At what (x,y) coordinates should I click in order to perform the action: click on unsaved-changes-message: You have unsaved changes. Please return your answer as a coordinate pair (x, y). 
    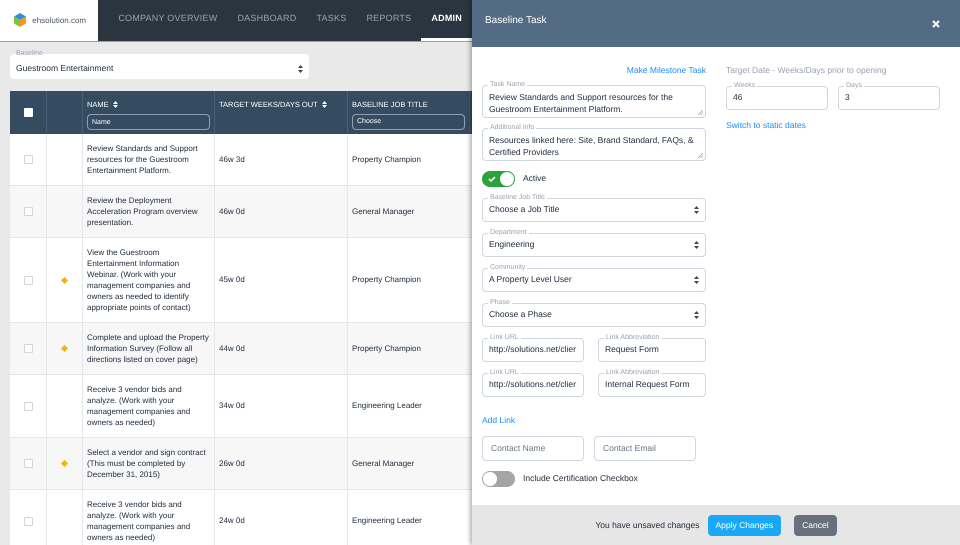
    Looking at the image, I should click on (647, 525).